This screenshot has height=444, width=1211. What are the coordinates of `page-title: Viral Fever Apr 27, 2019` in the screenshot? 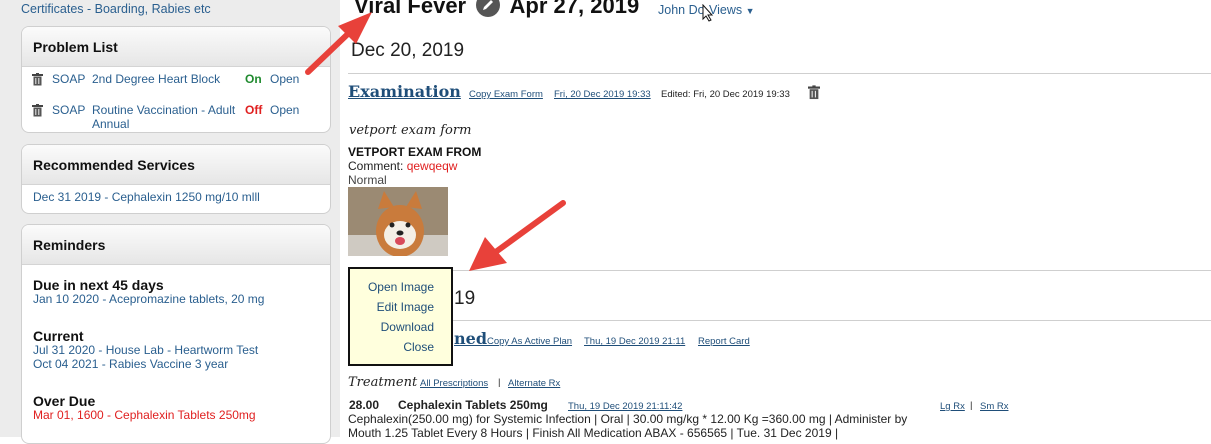 It's located at (496, 9).